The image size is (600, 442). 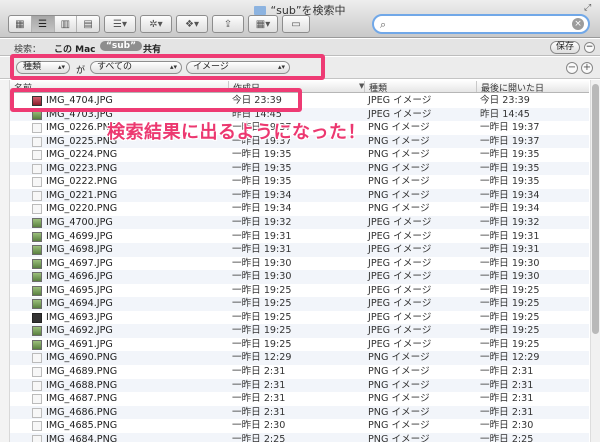 I want to click on file-row: IMG_4695.JPG 一昨日 19:25 JPEG イメージ 一昨日 19:25, so click(x=299, y=291).